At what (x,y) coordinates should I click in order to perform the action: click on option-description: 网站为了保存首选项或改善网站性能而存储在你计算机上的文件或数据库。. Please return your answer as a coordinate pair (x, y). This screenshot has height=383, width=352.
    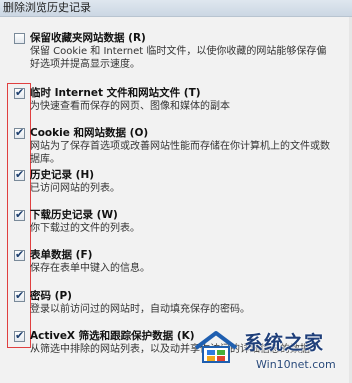
    Looking at the image, I should click on (180, 153).